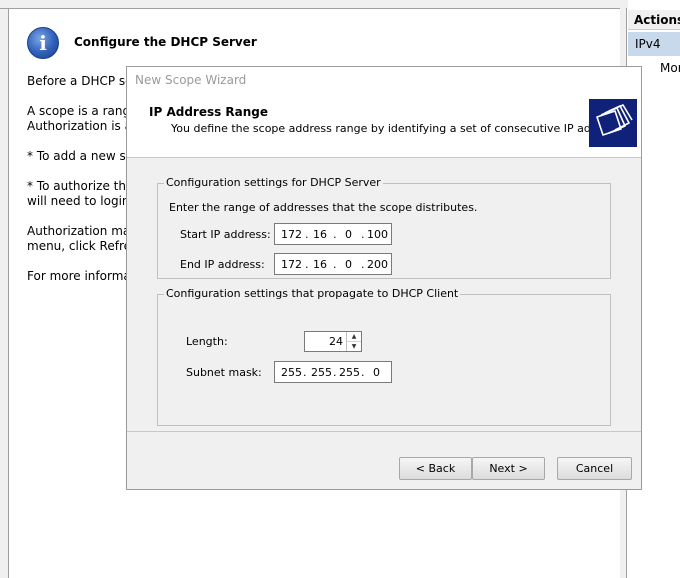  Describe the element at coordinates (84, 201) in the screenshot. I see `details-text-line: will need to login a` at that location.